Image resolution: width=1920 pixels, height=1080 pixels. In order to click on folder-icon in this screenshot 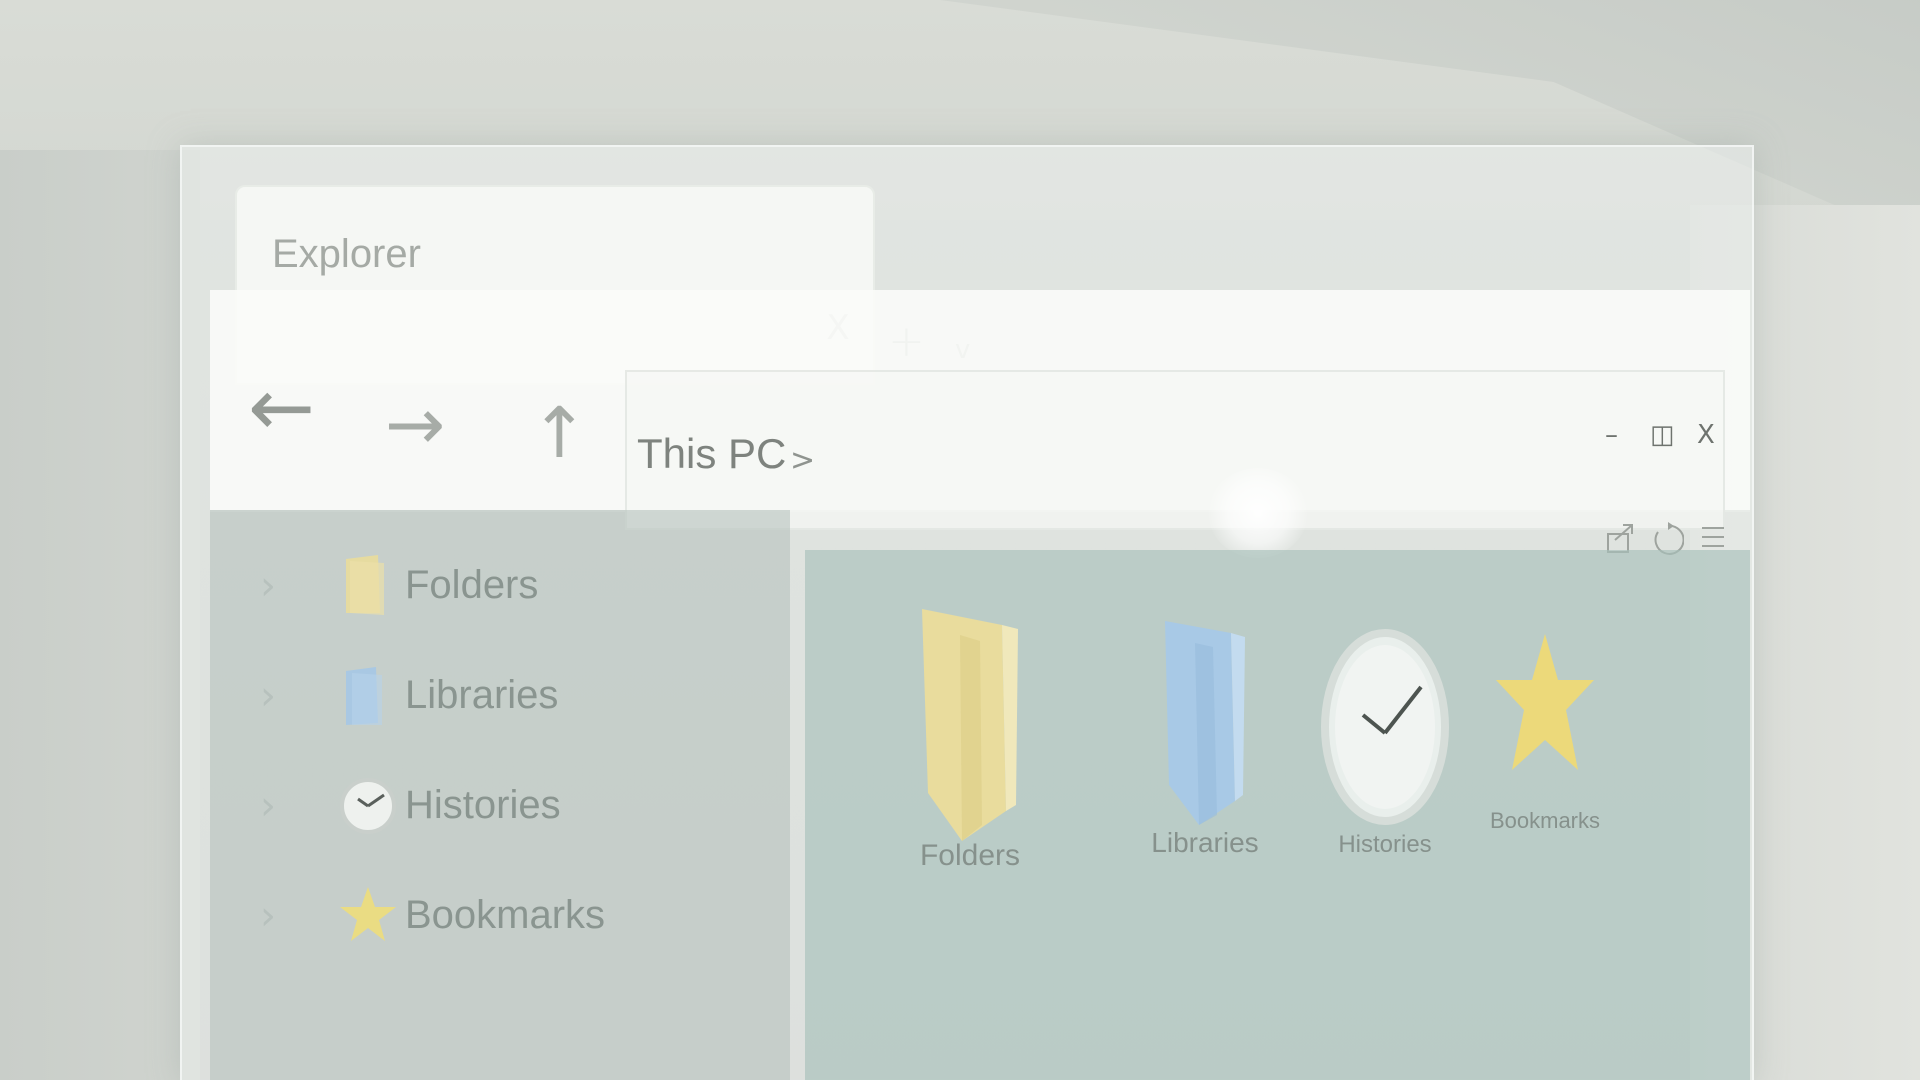, I will do `click(365, 586)`.